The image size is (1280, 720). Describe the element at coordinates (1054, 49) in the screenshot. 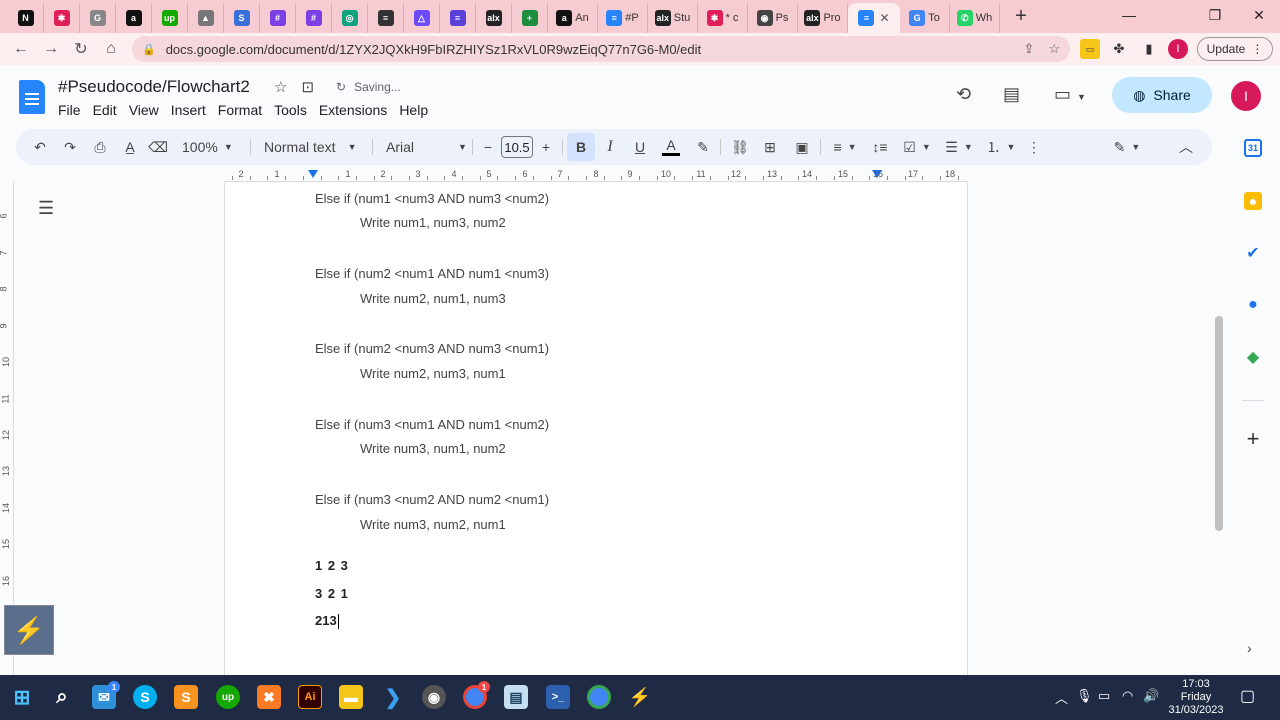

I see `bookmark-star-icon: ☆` at that location.